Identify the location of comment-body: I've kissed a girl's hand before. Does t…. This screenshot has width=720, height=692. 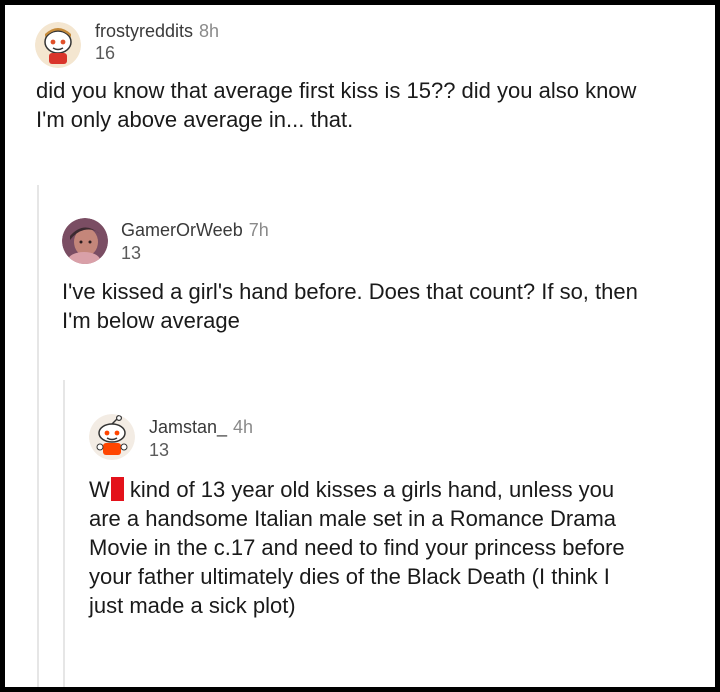
(384, 306).